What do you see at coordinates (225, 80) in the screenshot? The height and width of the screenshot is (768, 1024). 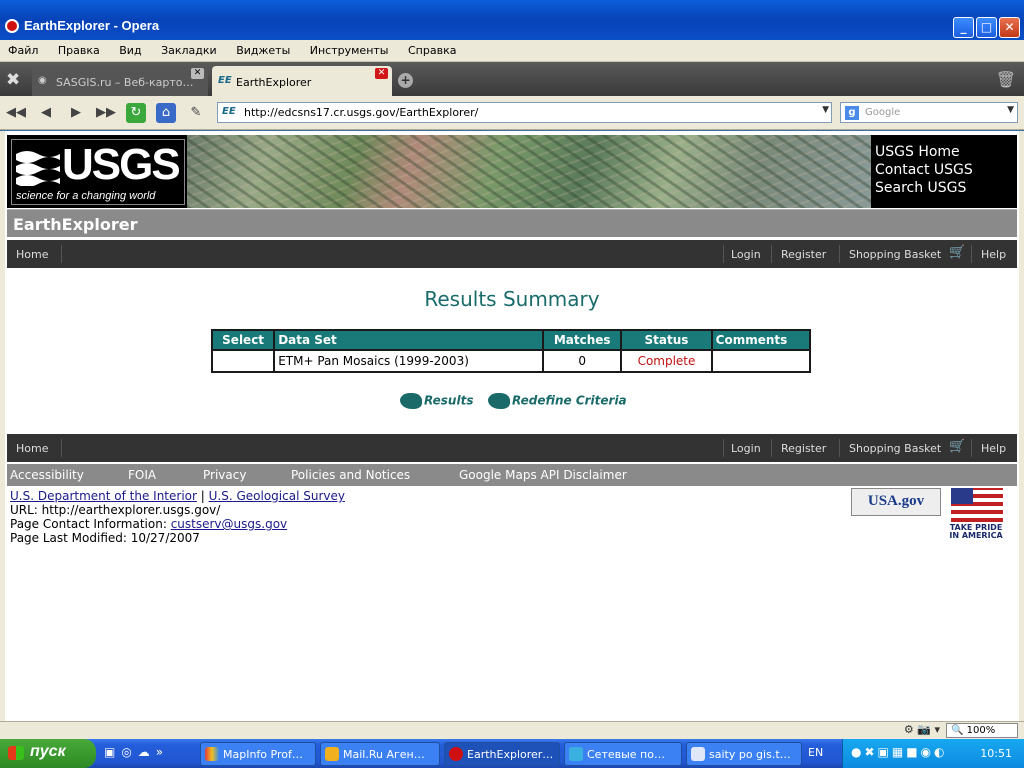 I see `ee-favicon-icon: EE` at bounding box center [225, 80].